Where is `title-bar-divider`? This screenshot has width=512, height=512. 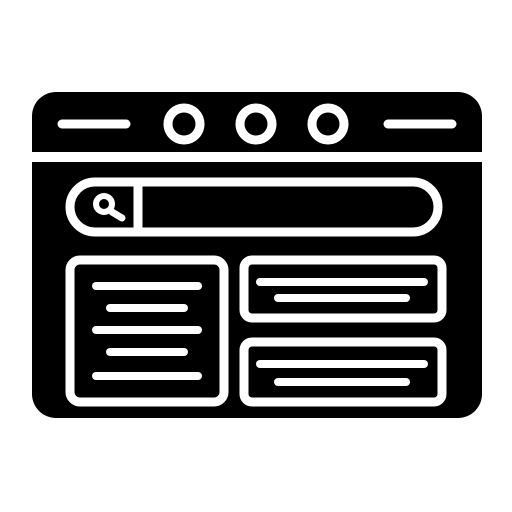
title-bar-divider is located at coordinates (257, 157).